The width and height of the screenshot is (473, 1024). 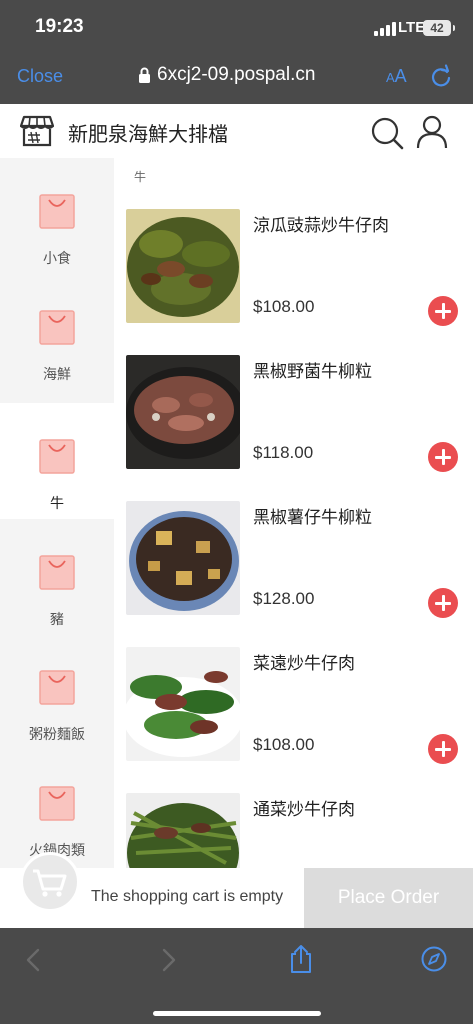 I want to click on app-header: 新肥泉海鮮大排檔, so click(x=236, y=131).